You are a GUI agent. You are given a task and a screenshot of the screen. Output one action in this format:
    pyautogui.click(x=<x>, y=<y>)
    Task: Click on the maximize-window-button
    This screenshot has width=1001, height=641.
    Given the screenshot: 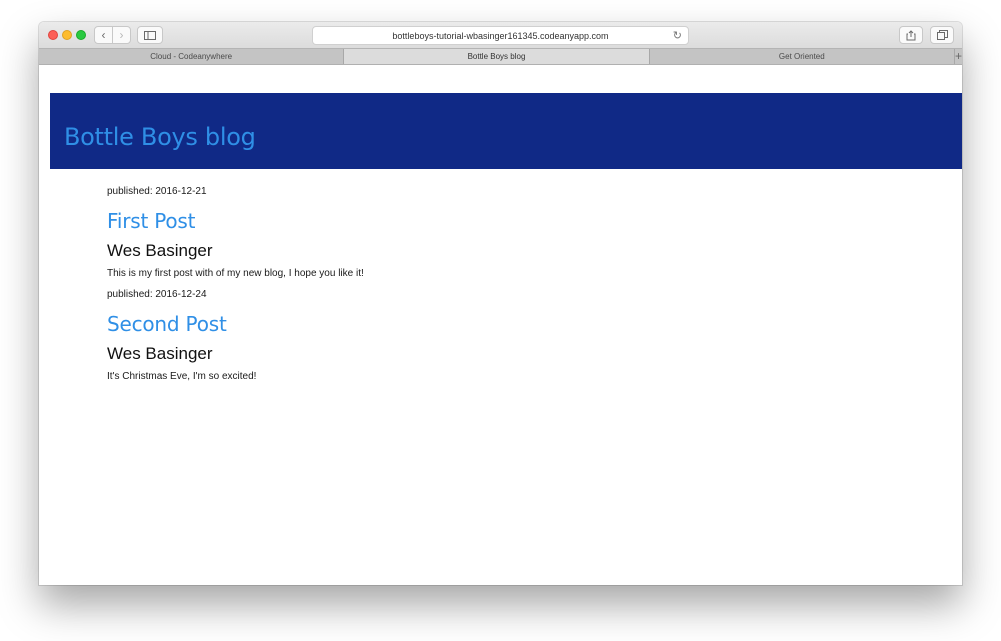 What is the action you would take?
    pyautogui.click(x=81, y=35)
    